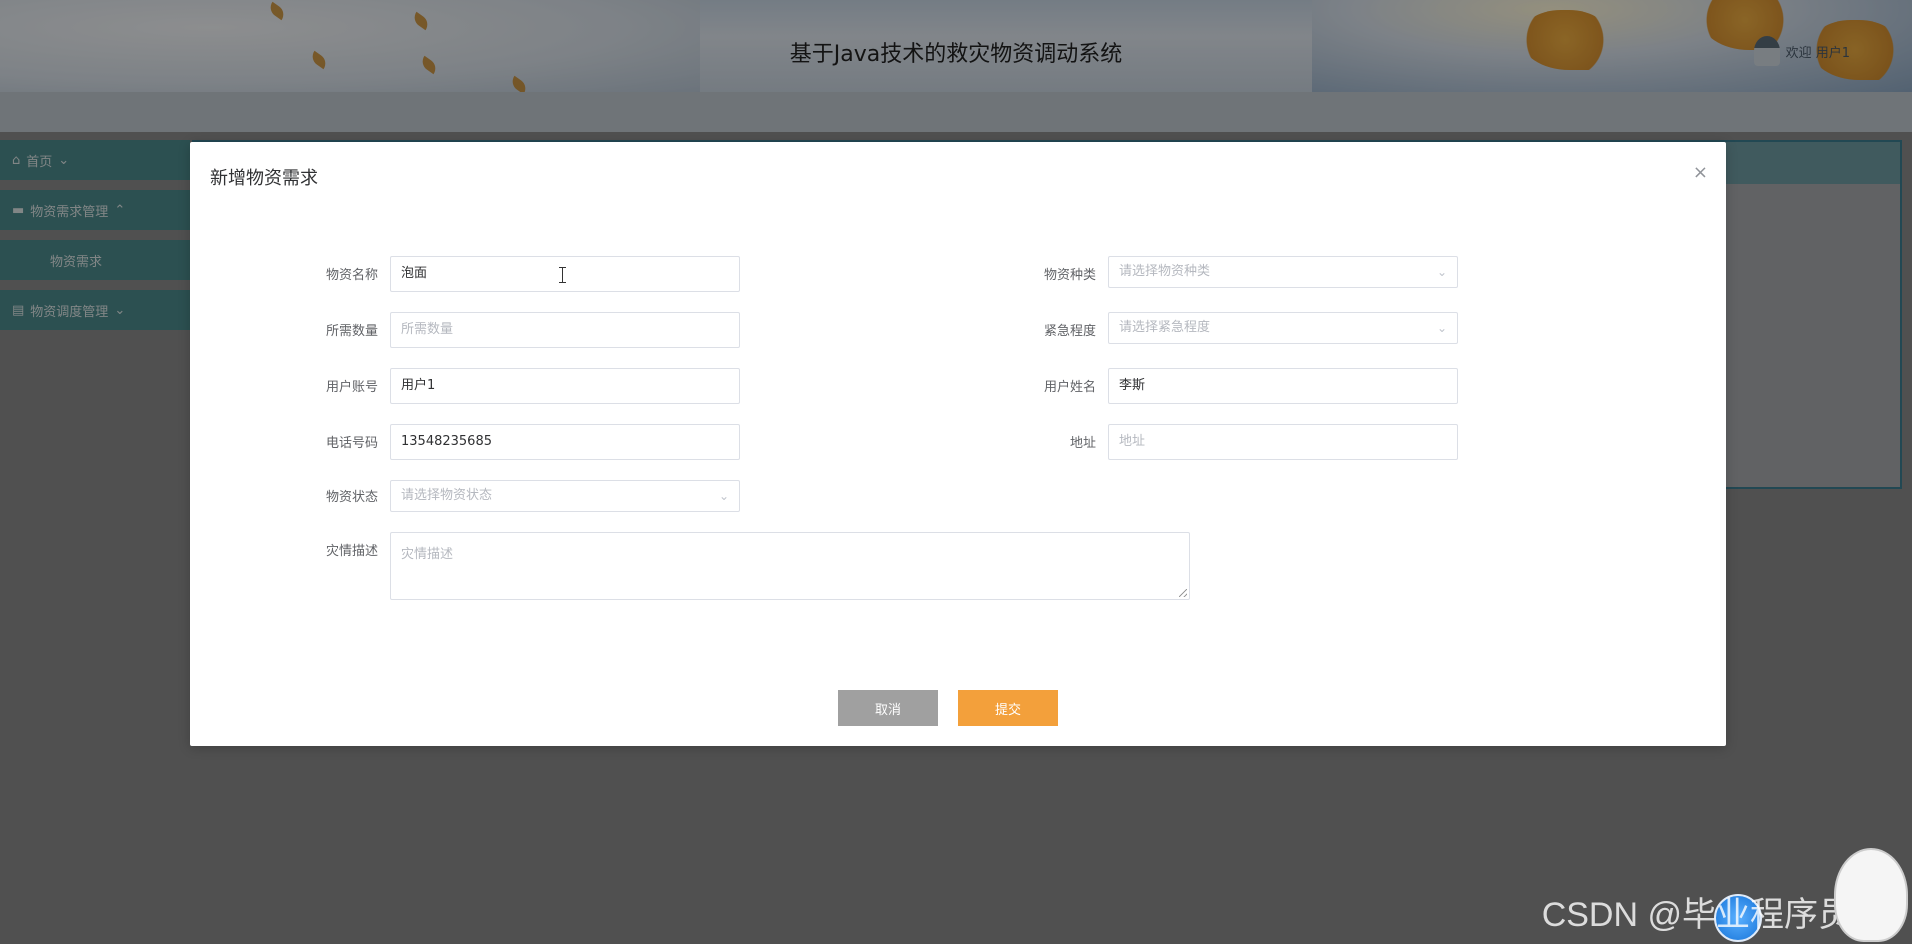  I want to click on description-label: 灾情描述, so click(351, 551).